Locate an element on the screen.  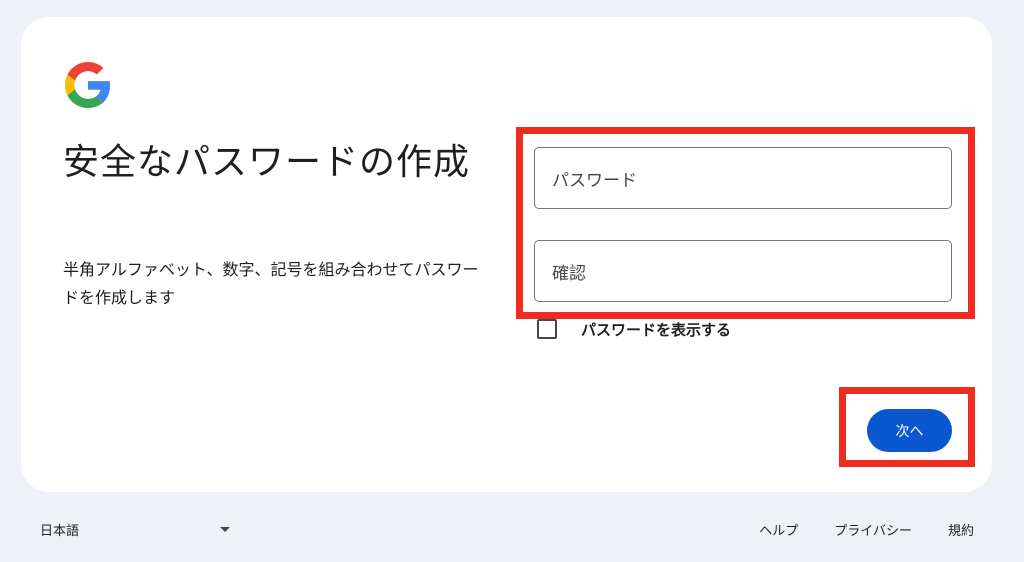
page-title: 安全なパスワードの作成 is located at coordinates (267, 162).